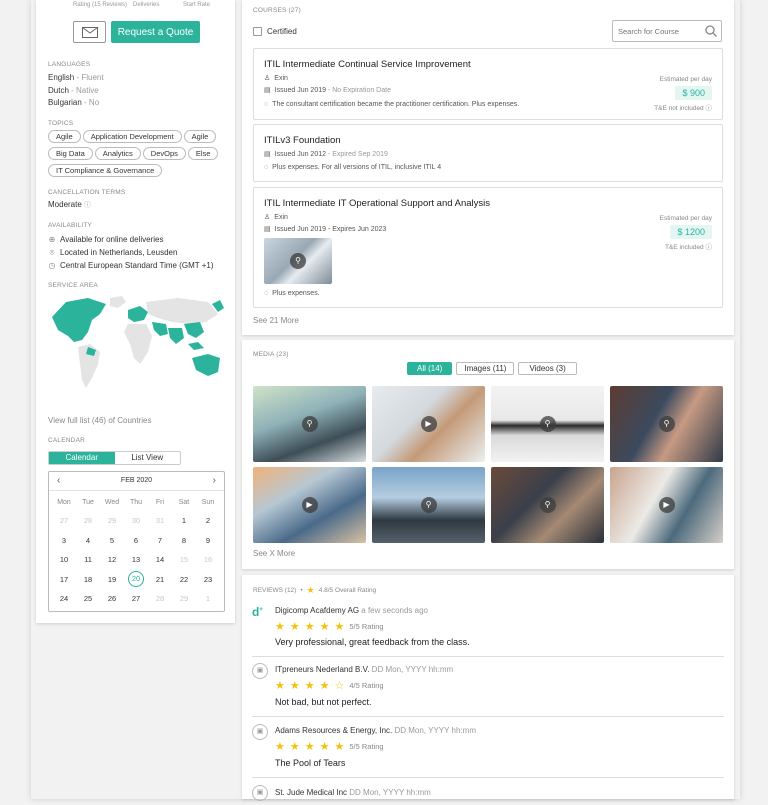  What do you see at coordinates (70, 153) in the screenshot?
I see `topic-tag: Big Data` at bounding box center [70, 153].